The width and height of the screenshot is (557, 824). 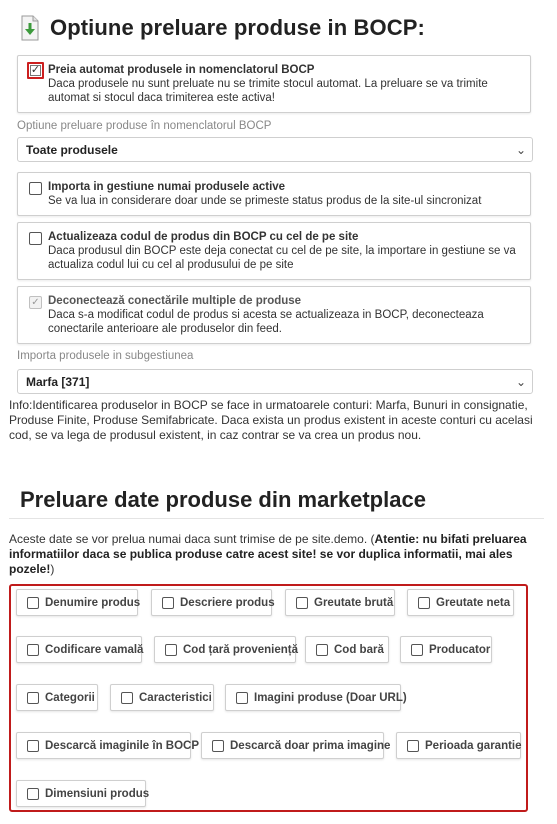 I want to click on deconecteaza-checkbox: ✓, so click(x=35, y=302).